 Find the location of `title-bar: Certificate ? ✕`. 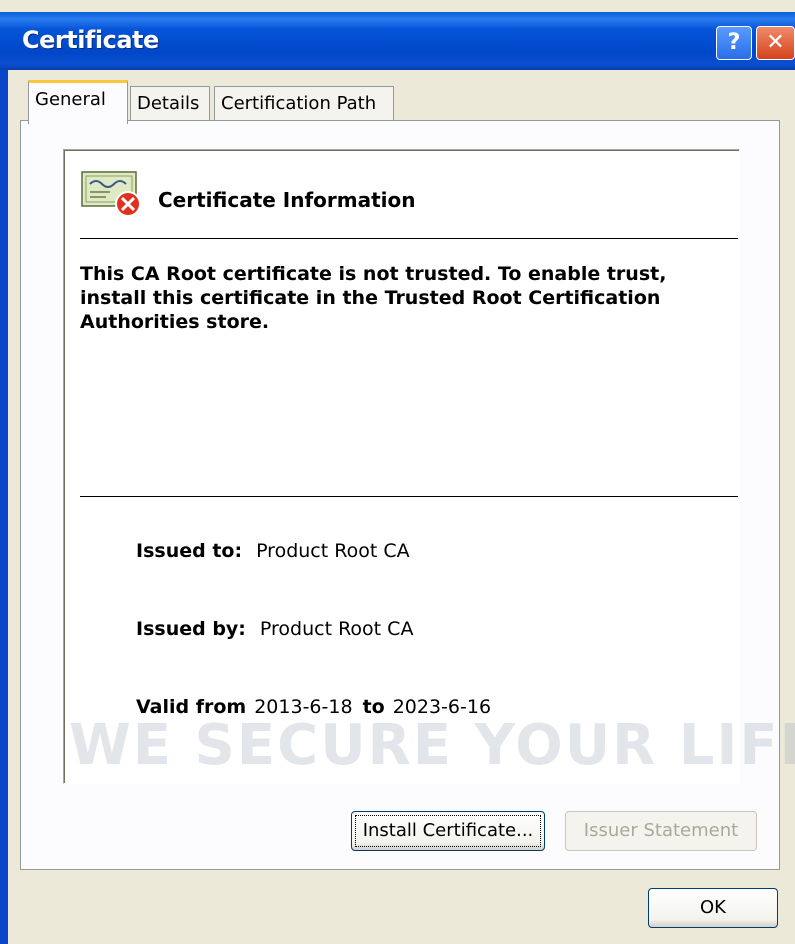

title-bar: Certificate ? ✕ is located at coordinates (397, 41).